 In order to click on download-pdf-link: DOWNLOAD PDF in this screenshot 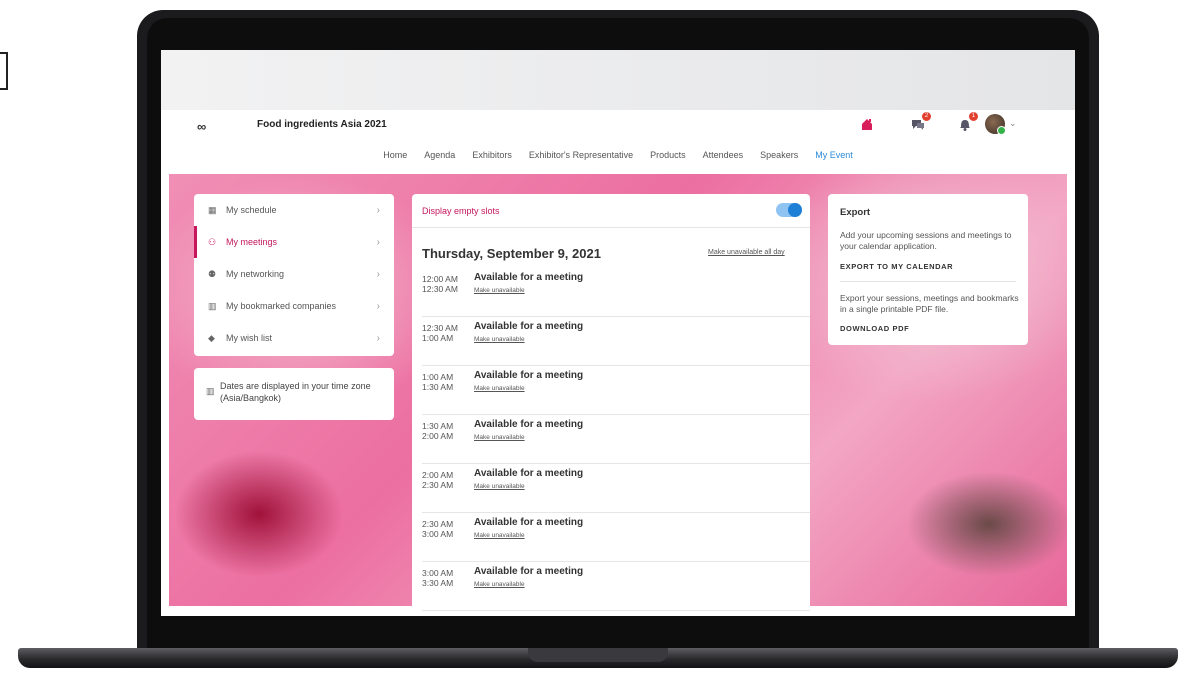, I will do `click(874, 328)`.